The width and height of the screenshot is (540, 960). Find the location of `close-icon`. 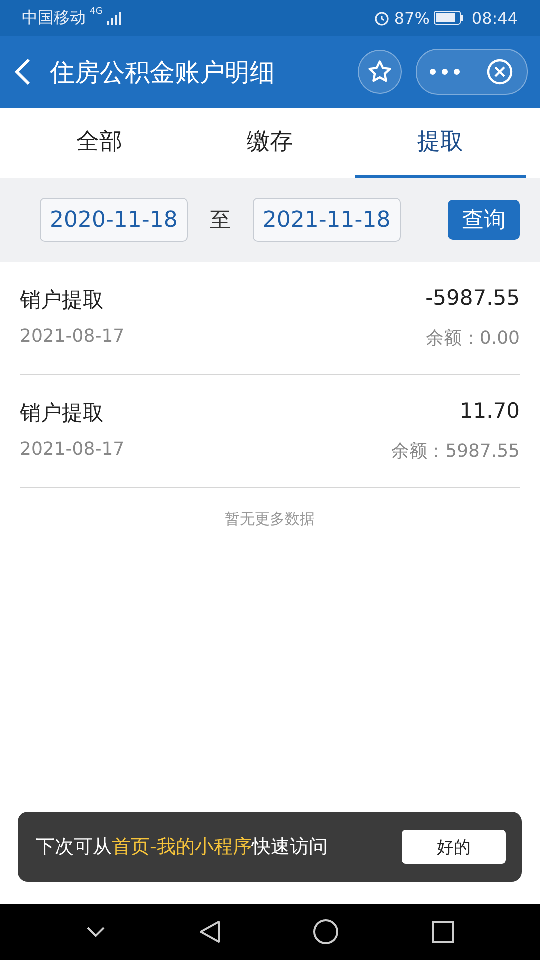

close-icon is located at coordinates (499, 72).